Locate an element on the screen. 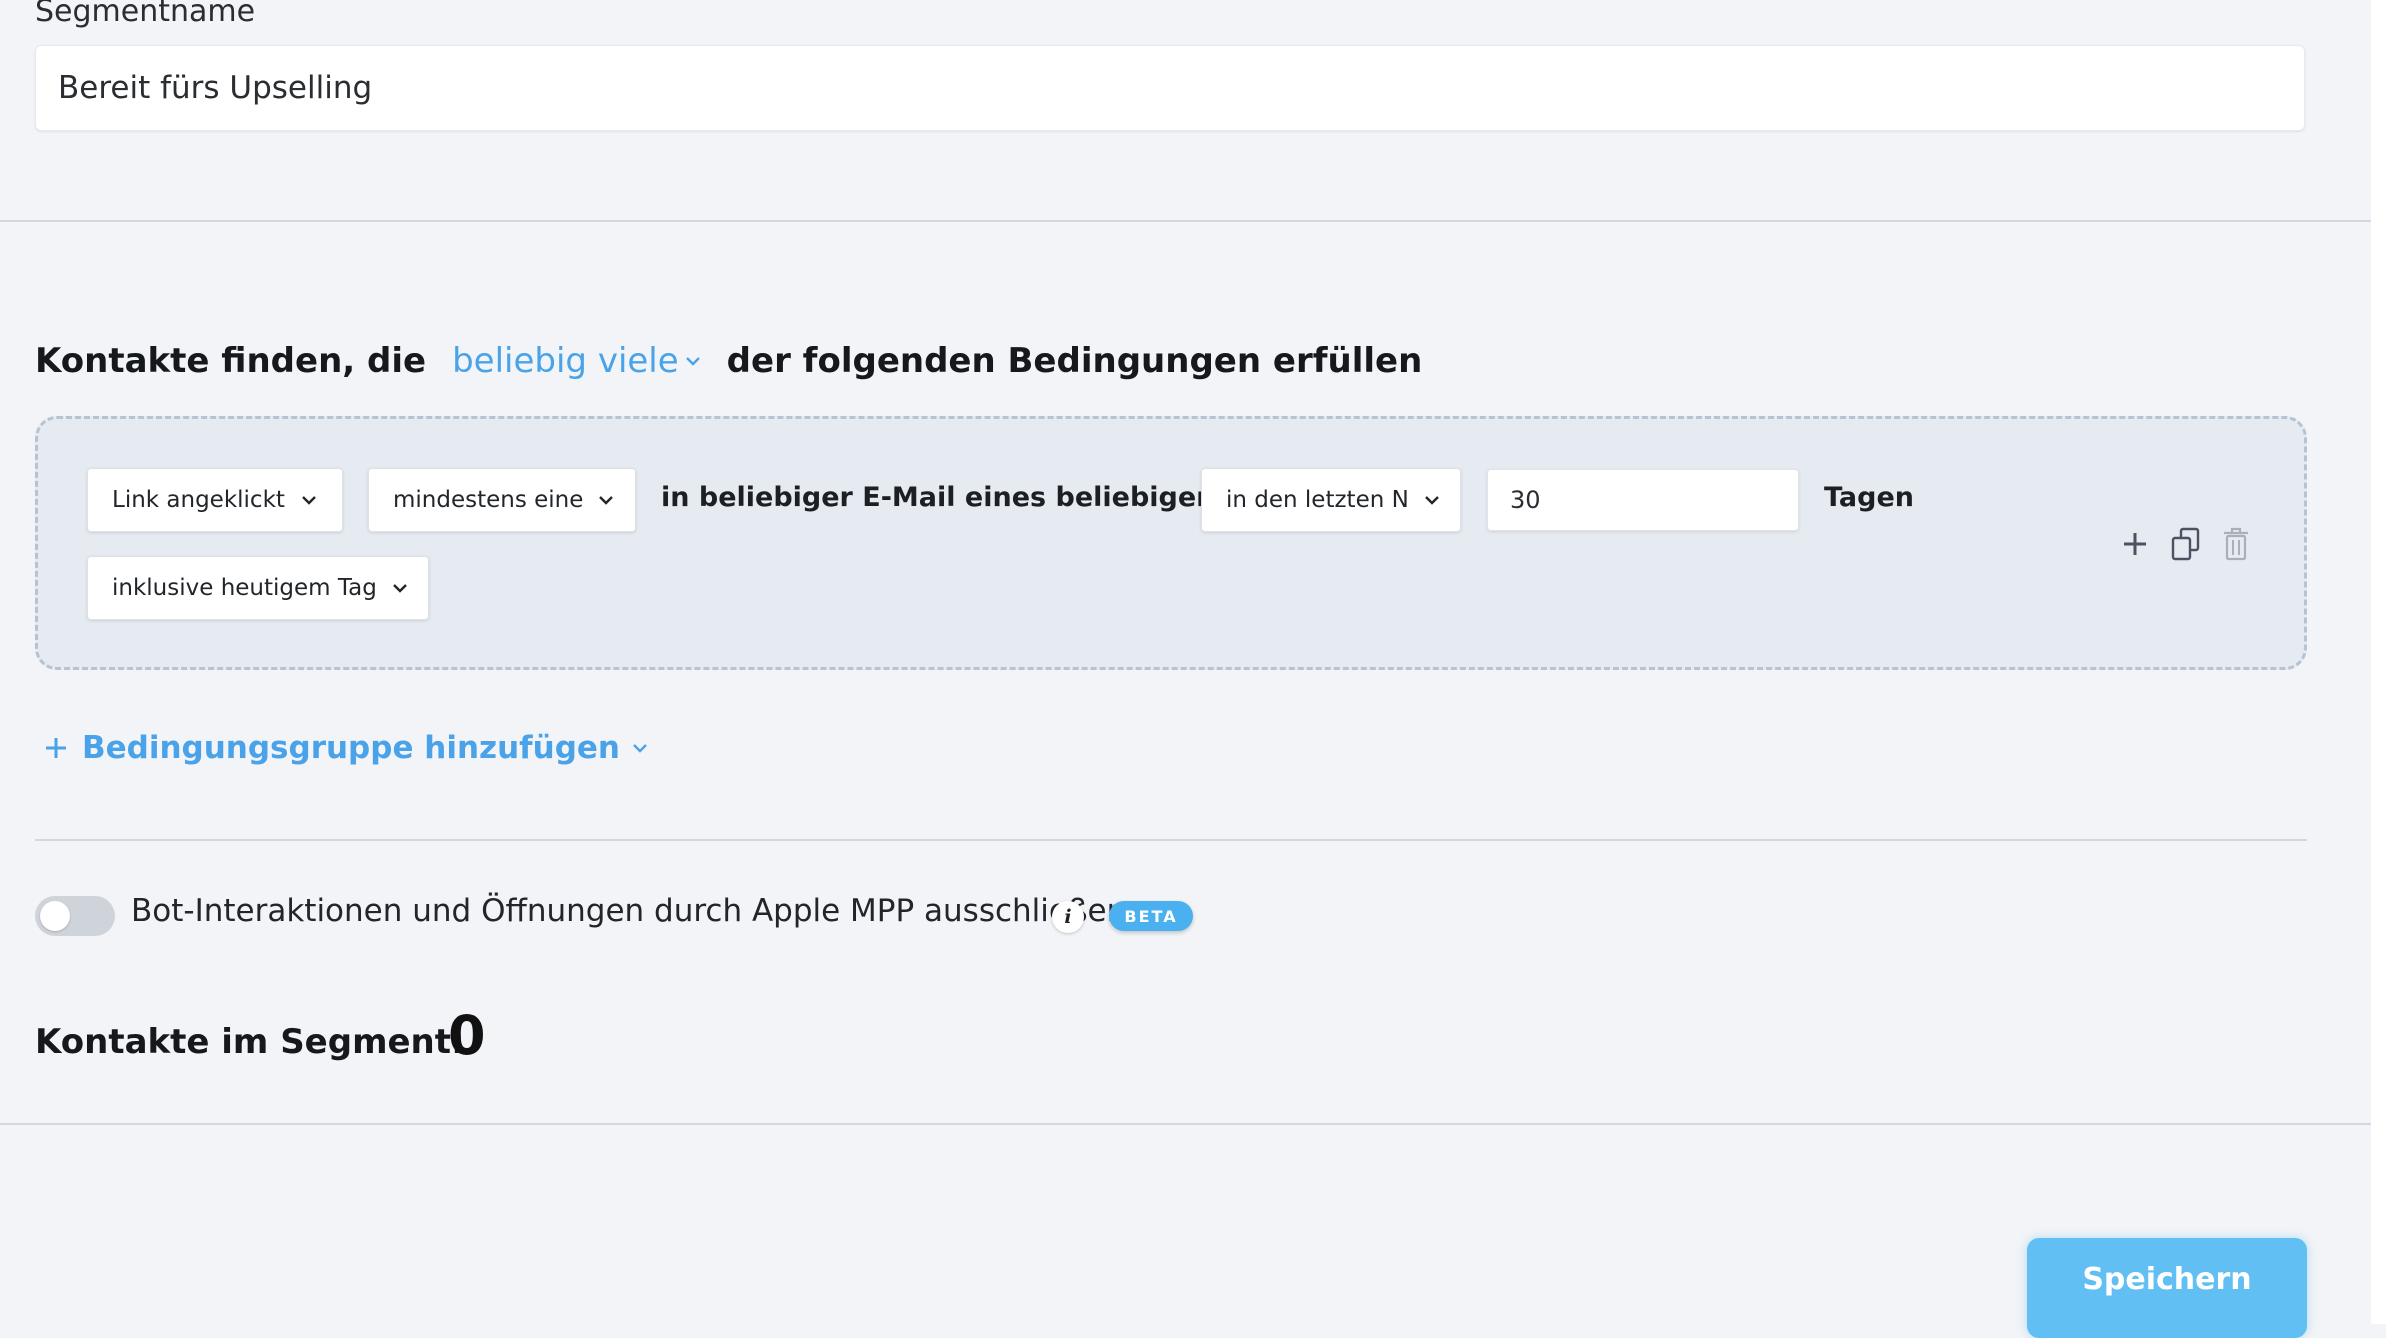 This screenshot has height=1338, width=2386. beta-badge: BETA is located at coordinates (1151, 916).